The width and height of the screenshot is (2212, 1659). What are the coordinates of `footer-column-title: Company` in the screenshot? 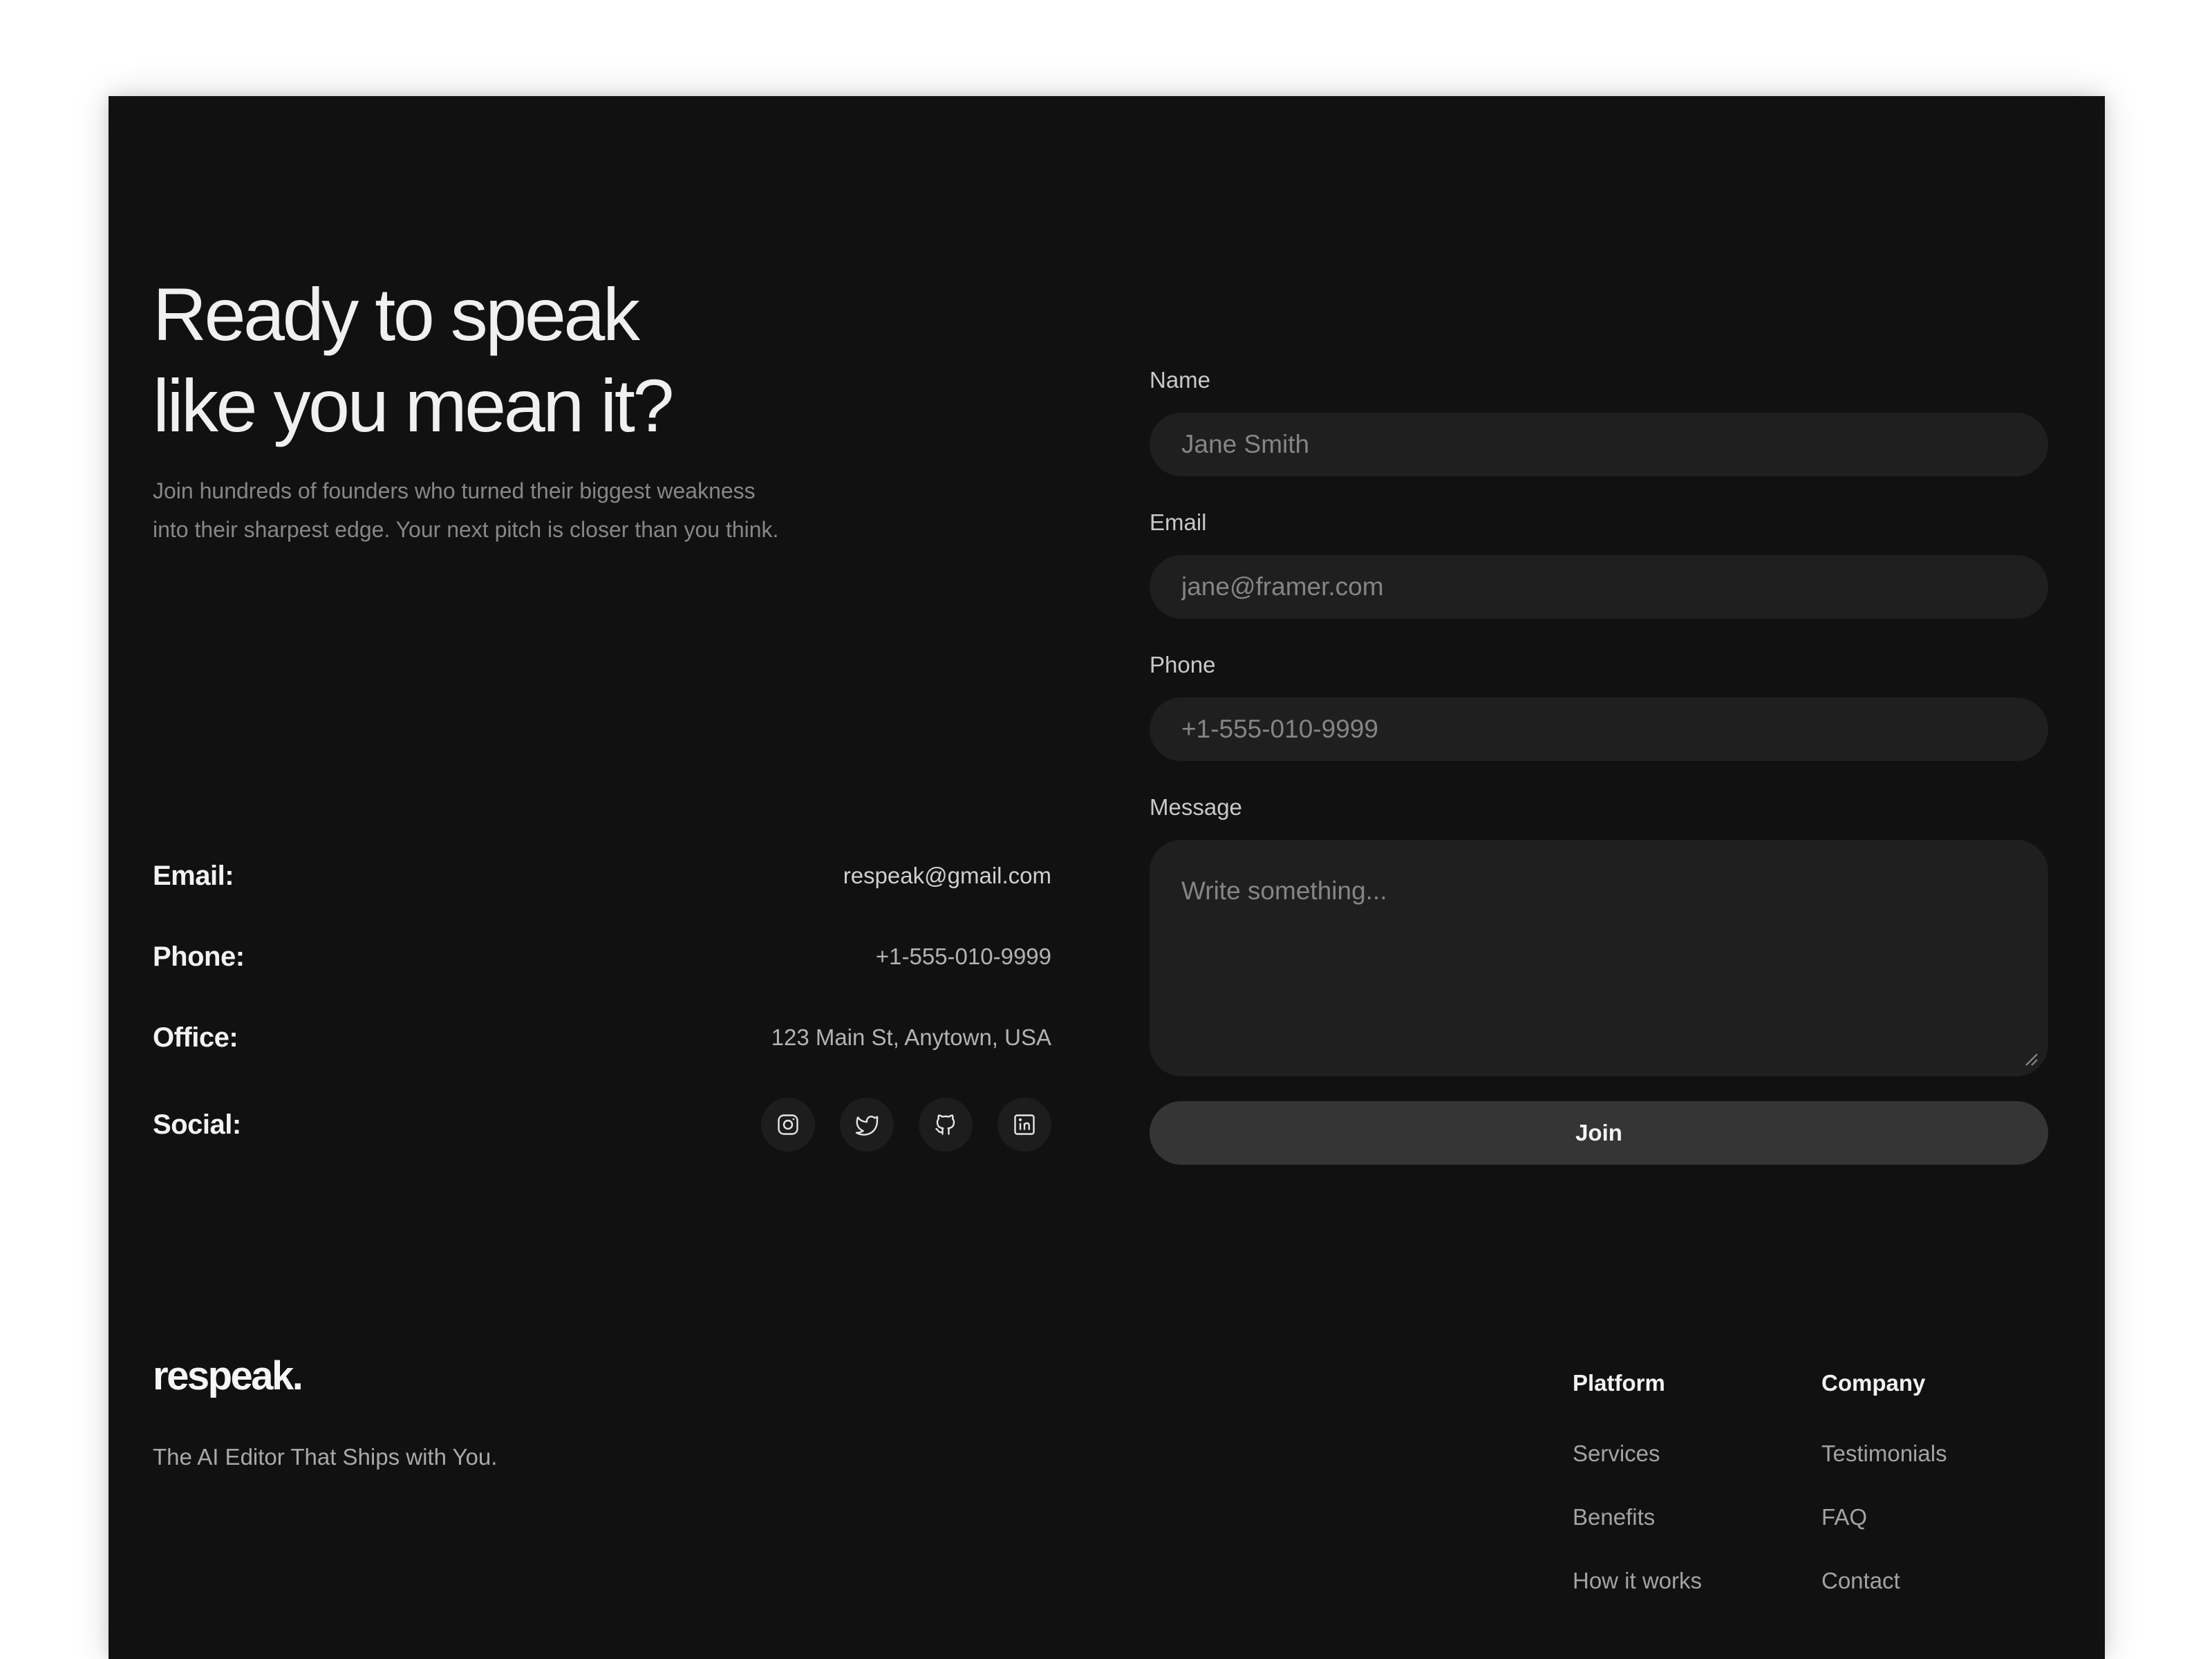 It's located at (1873, 1383).